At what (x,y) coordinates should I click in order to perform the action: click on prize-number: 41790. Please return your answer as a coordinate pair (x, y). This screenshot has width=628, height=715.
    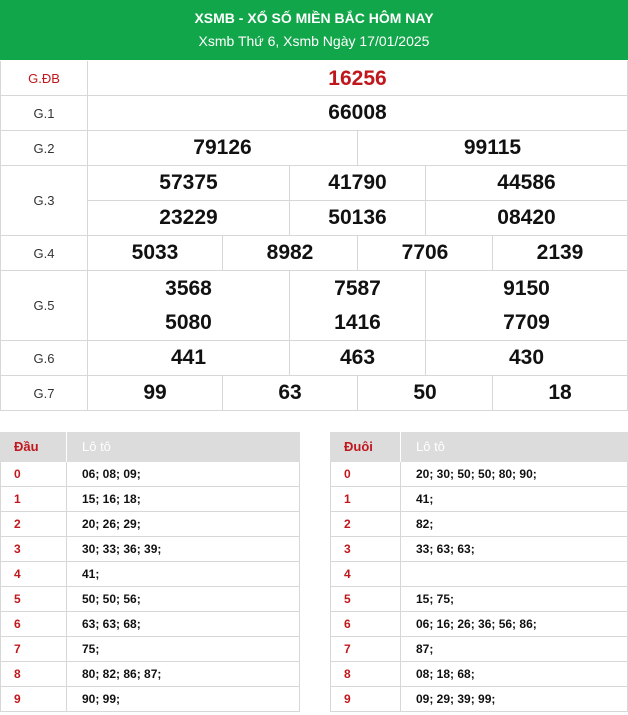
    Looking at the image, I should click on (358, 183).